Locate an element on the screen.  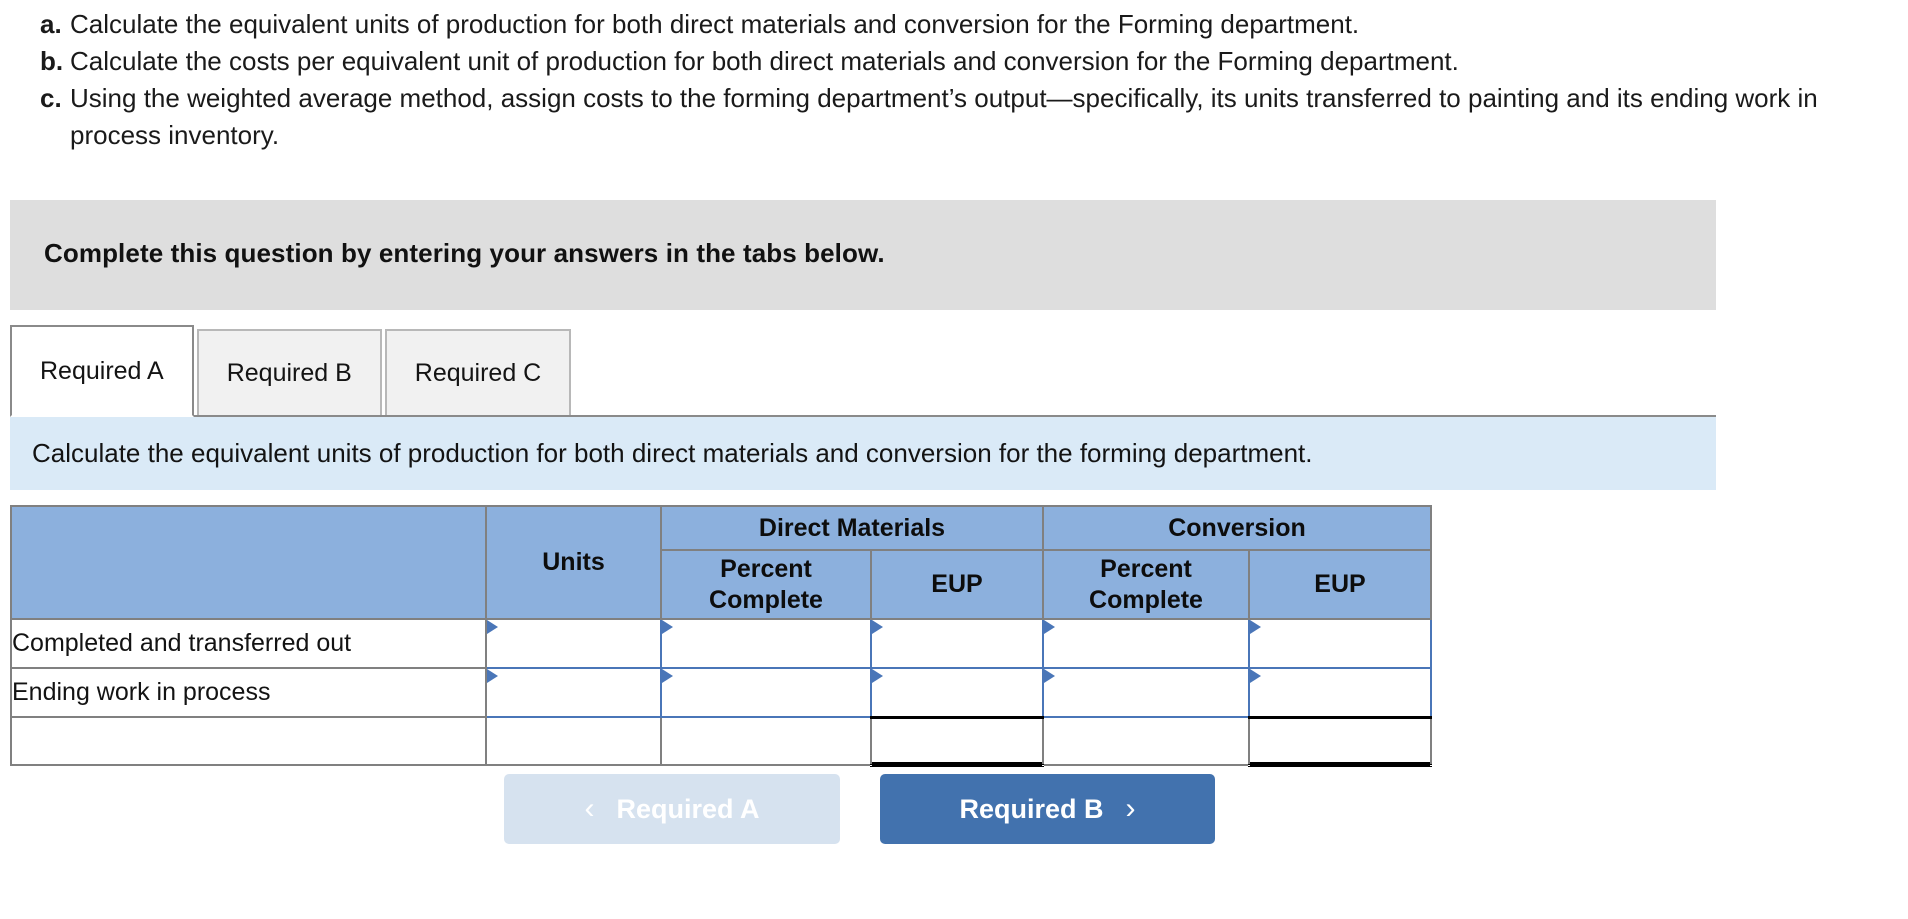
tab-required-c: Required C is located at coordinates (478, 373).